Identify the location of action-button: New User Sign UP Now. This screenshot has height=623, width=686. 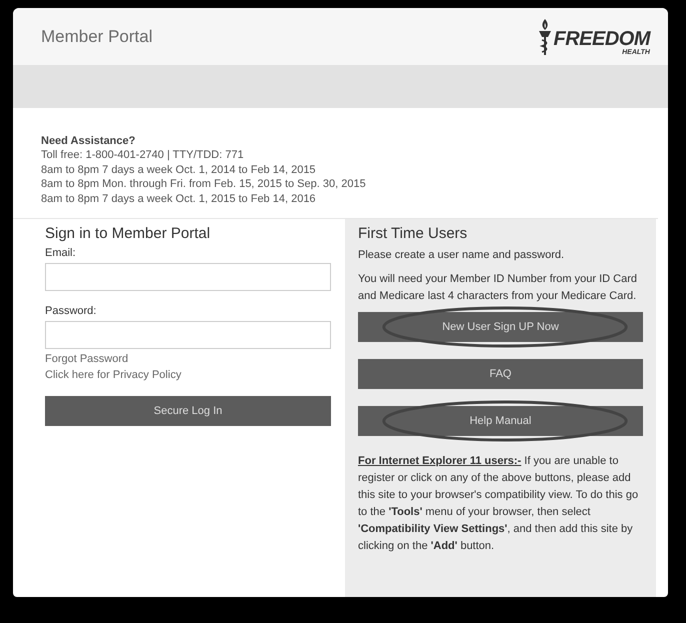
(500, 327).